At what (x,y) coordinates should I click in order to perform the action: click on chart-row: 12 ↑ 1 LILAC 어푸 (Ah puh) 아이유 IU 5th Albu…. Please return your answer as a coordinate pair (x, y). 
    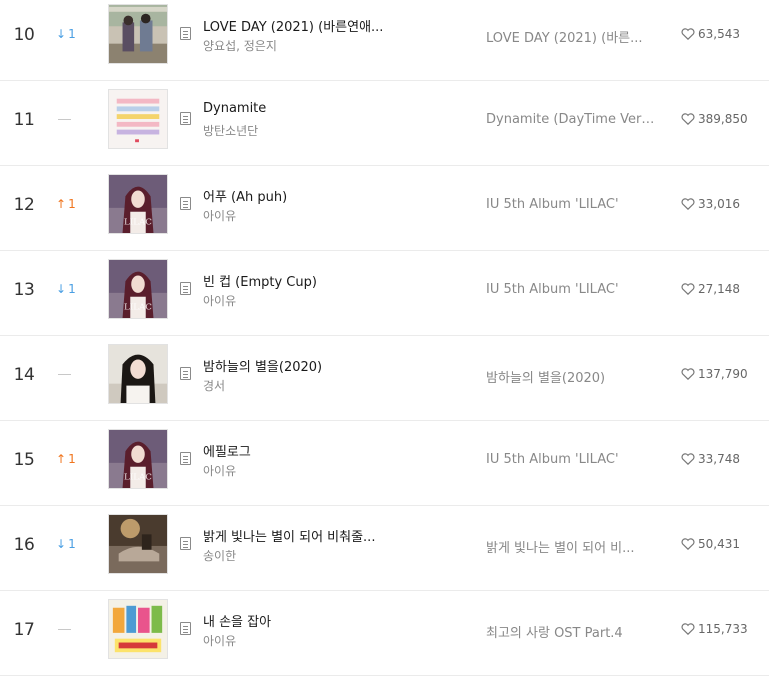
    Looking at the image, I should click on (384, 208).